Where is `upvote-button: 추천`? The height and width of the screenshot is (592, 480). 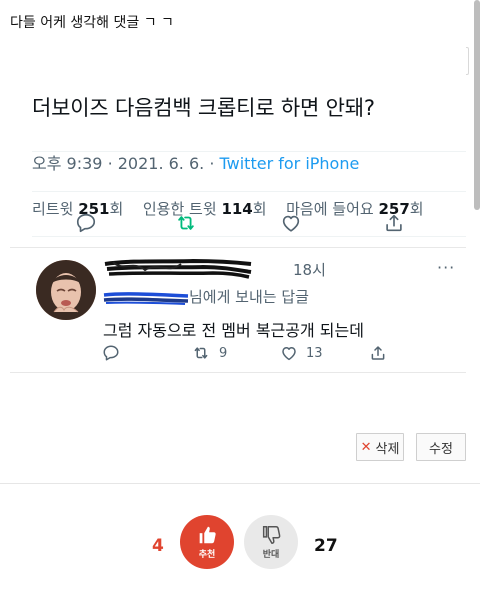 upvote-button: 추천 is located at coordinates (207, 542).